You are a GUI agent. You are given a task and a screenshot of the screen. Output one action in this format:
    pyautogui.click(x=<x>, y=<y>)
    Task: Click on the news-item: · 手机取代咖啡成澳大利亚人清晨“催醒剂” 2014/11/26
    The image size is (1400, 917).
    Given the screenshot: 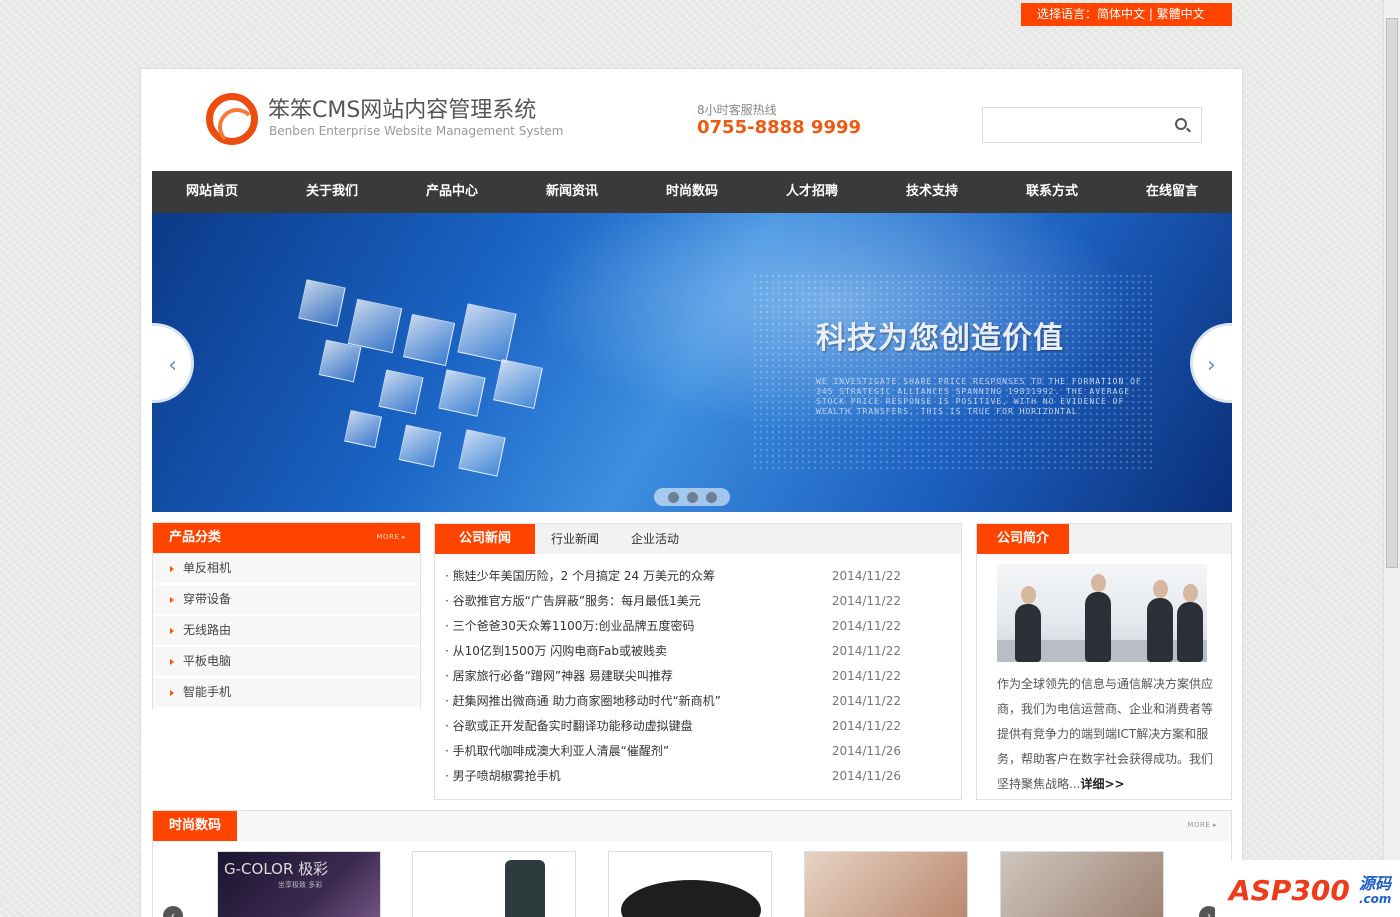 What is the action you would take?
    pyautogui.click(x=698, y=751)
    